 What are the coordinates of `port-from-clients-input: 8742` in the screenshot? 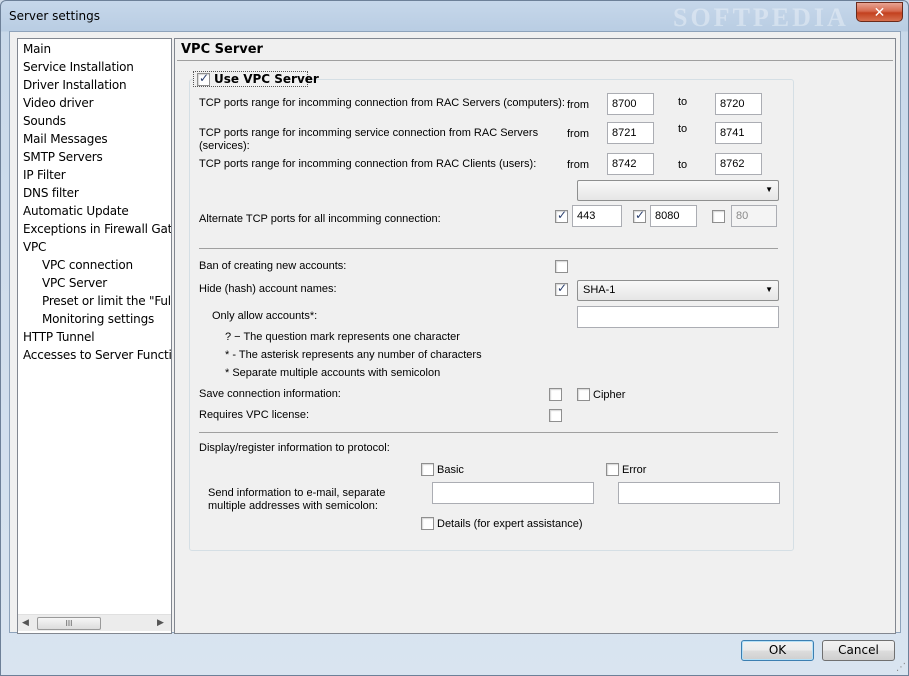 It's located at (630, 164).